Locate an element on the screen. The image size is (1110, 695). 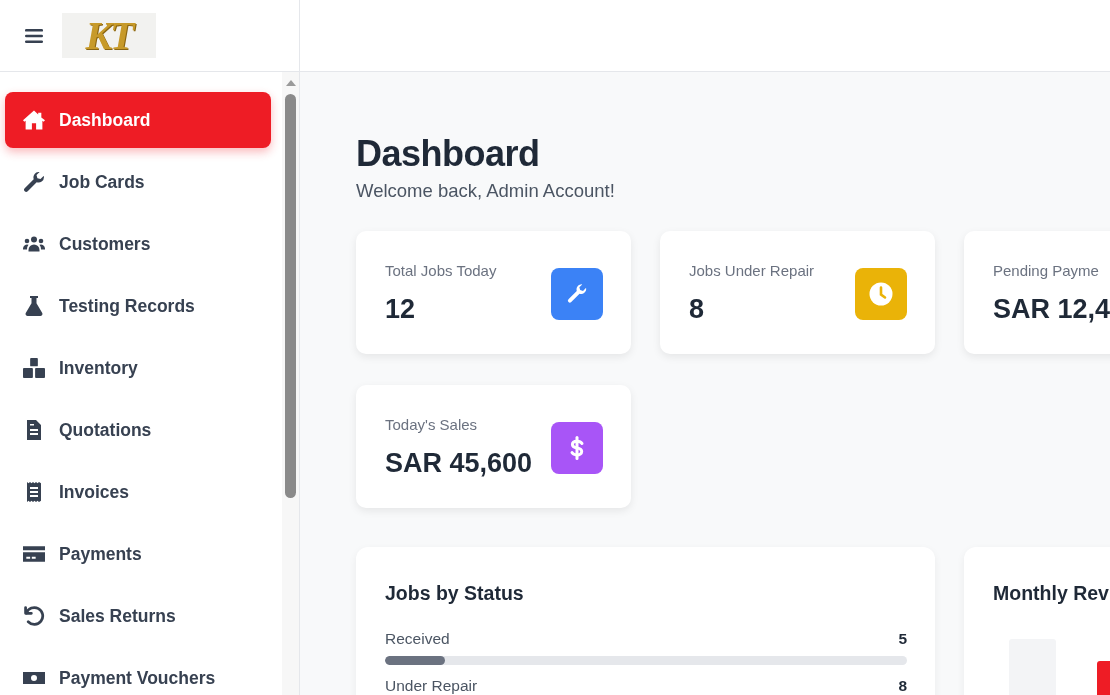
nav-item: Sales Returns is located at coordinates (138, 616).